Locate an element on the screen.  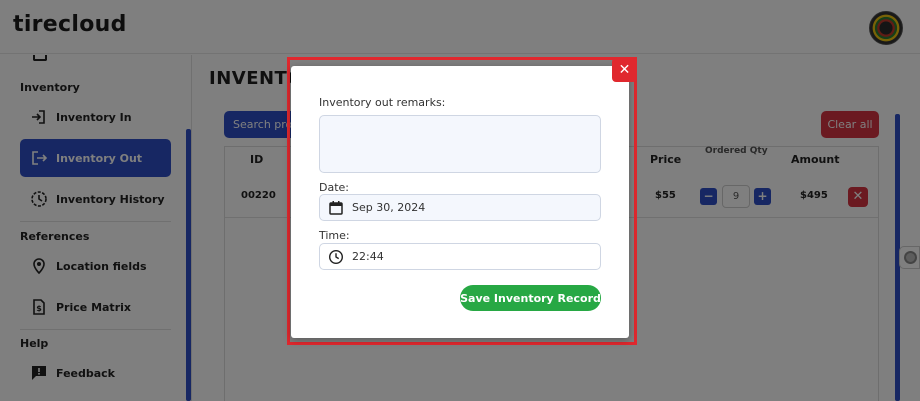
date-label: Date: is located at coordinates (334, 187).